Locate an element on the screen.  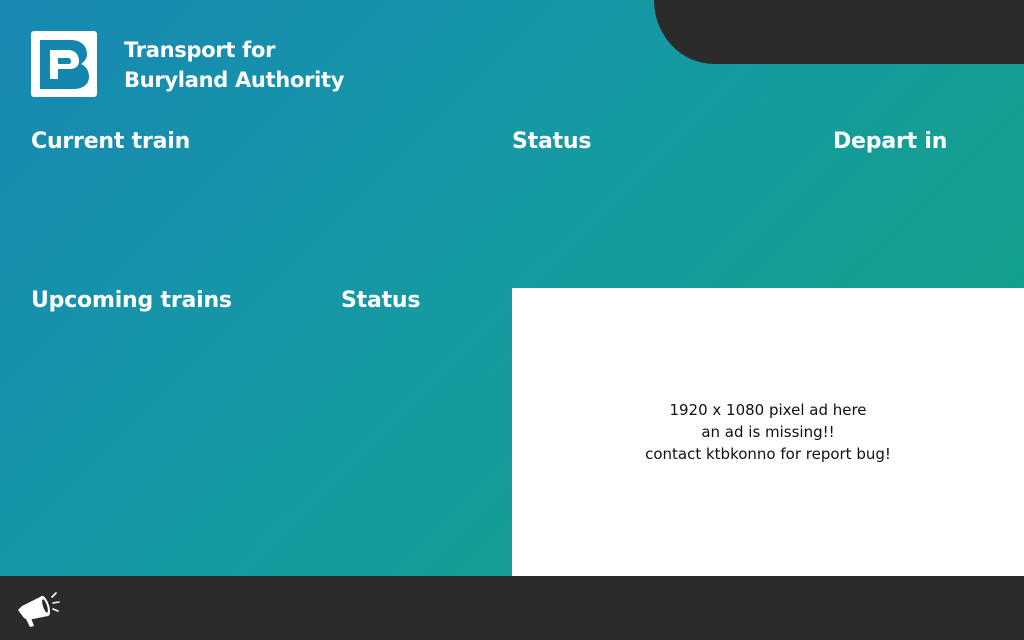
megaphone-icon is located at coordinates (37, 610).